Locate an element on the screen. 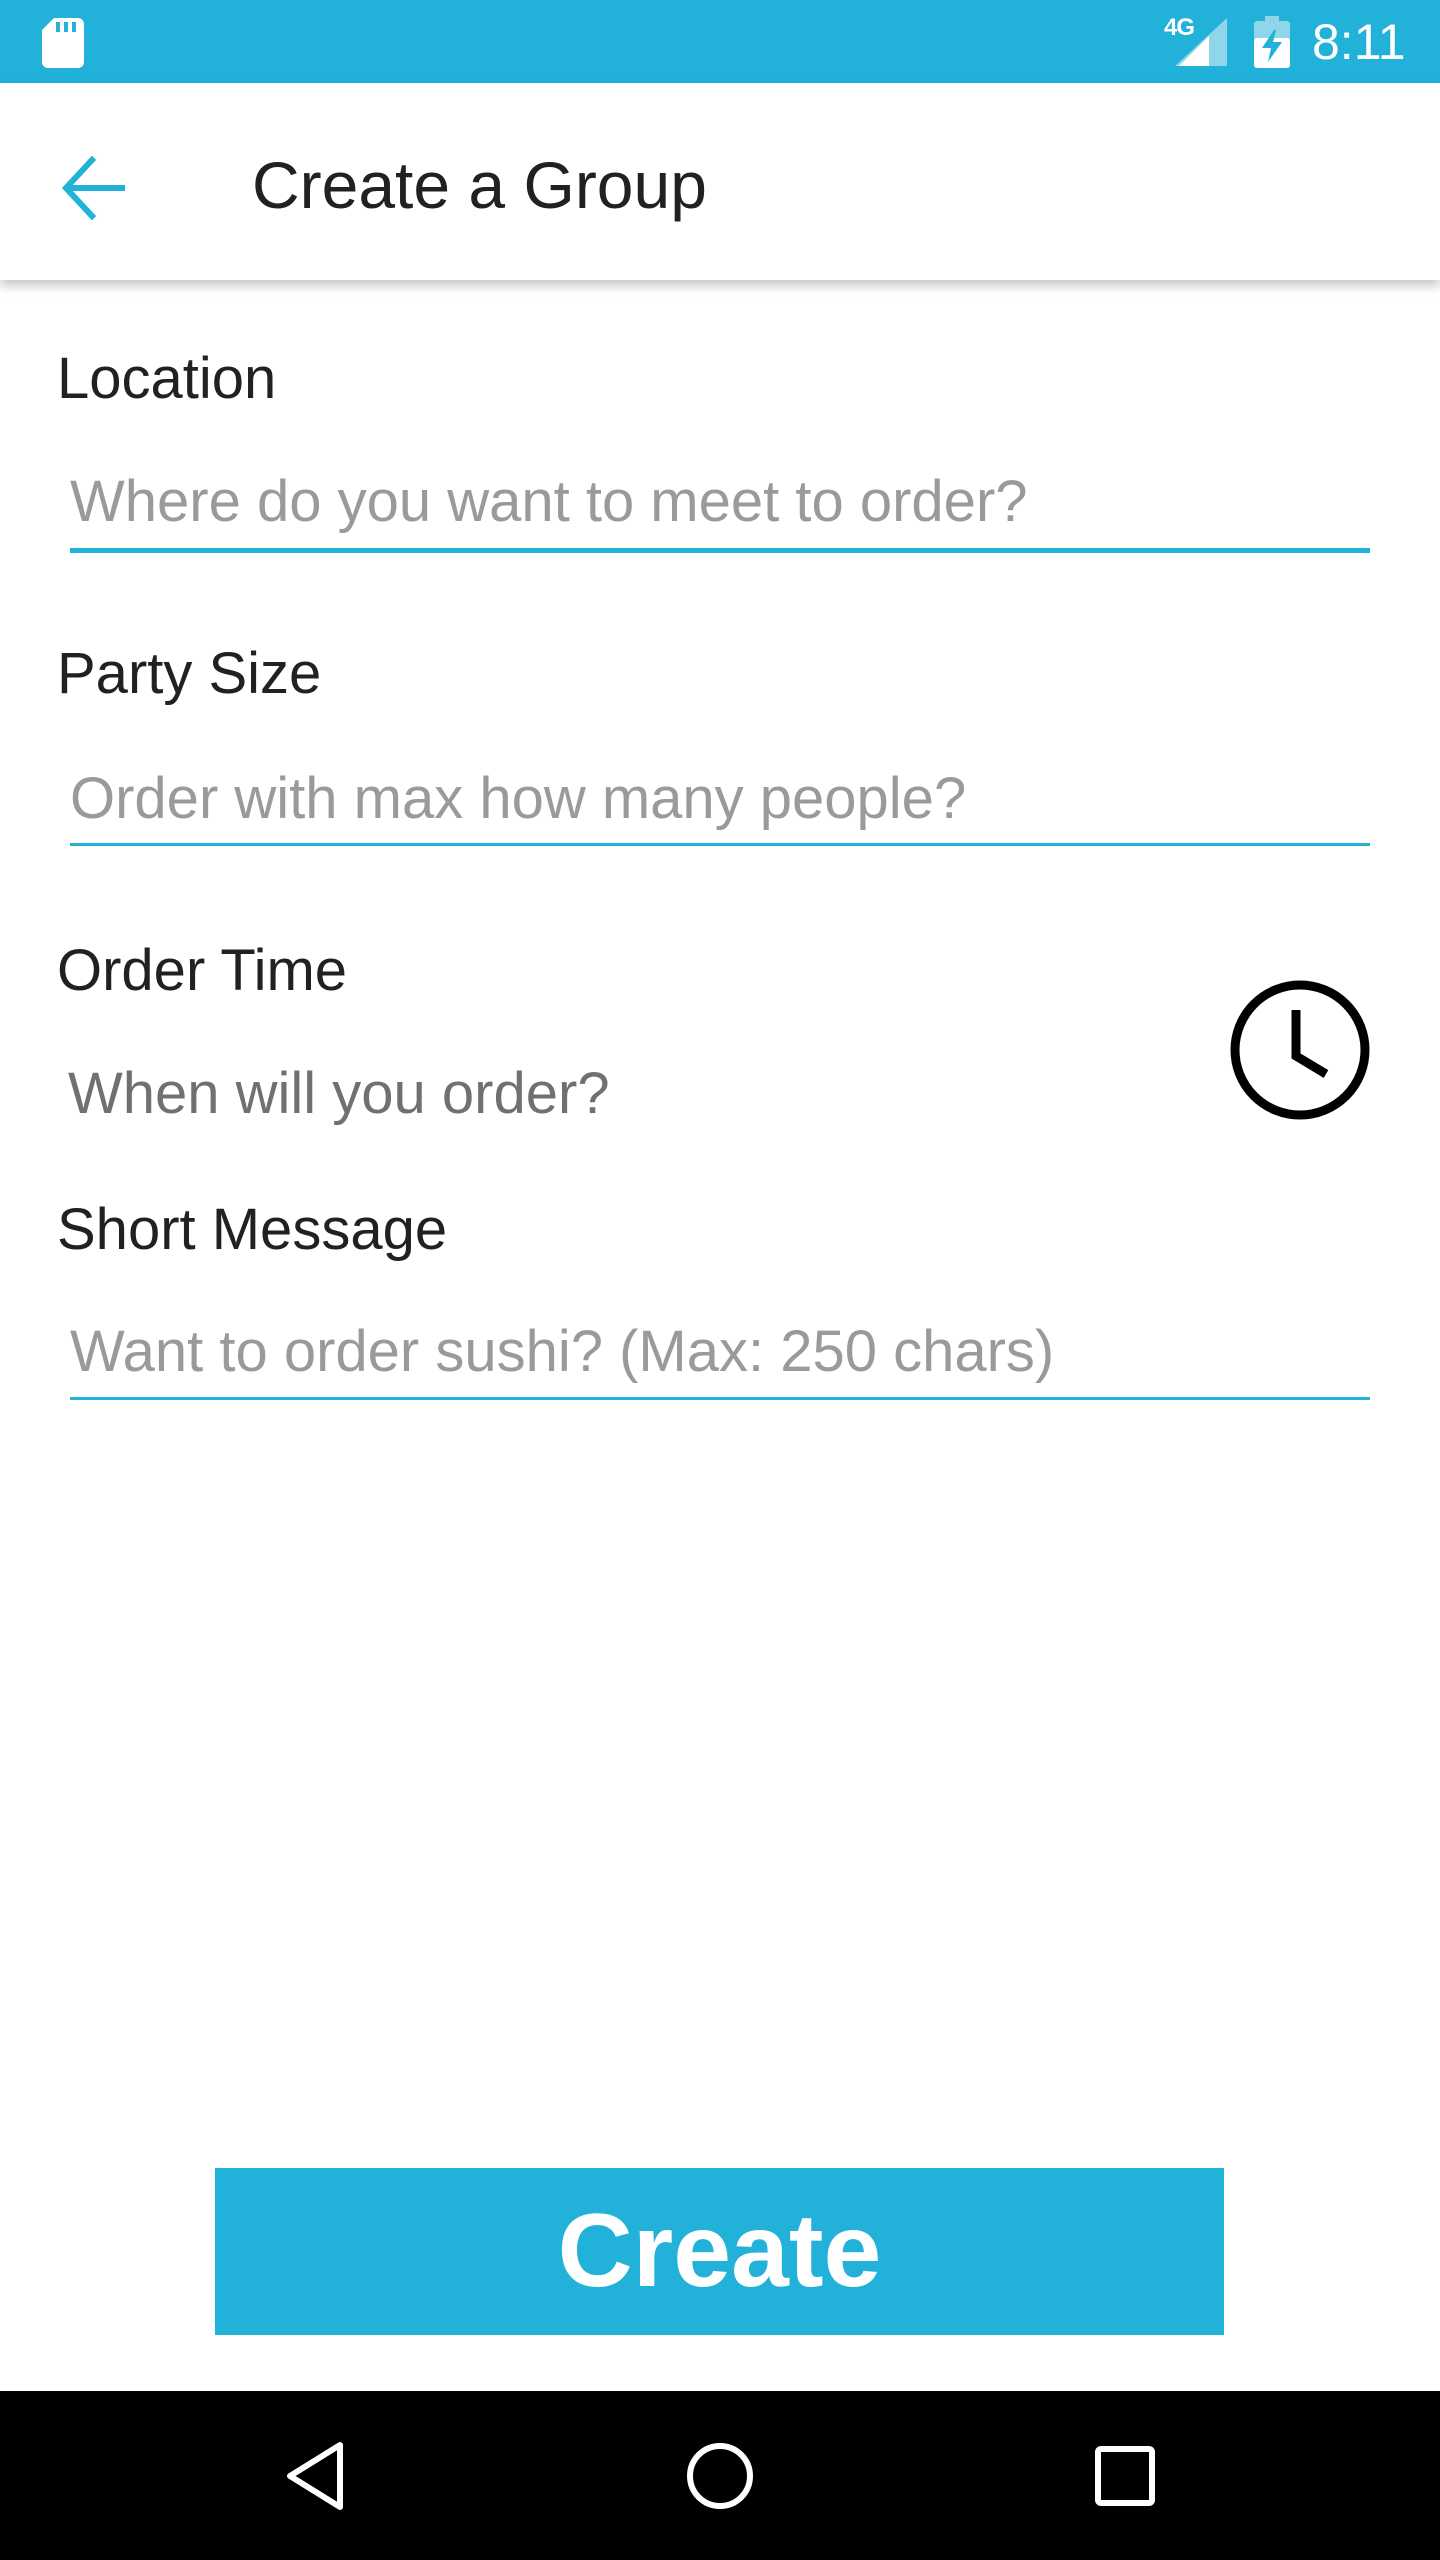 Image resolution: width=1440 pixels, height=2560 pixels. short-message-input is located at coordinates (720, 1351).